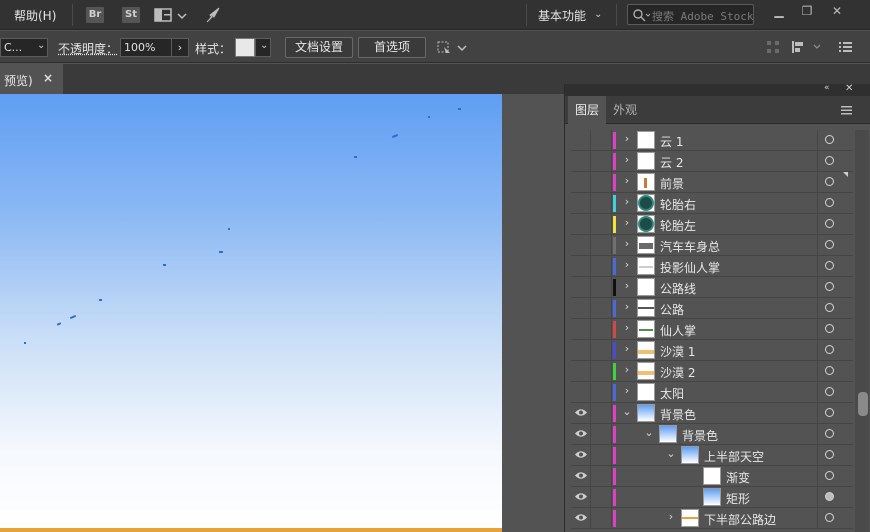 Image resolution: width=870 pixels, height=532 pixels. What do you see at coordinates (773, 47) in the screenshot?
I see `align-grid-button` at bounding box center [773, 47].